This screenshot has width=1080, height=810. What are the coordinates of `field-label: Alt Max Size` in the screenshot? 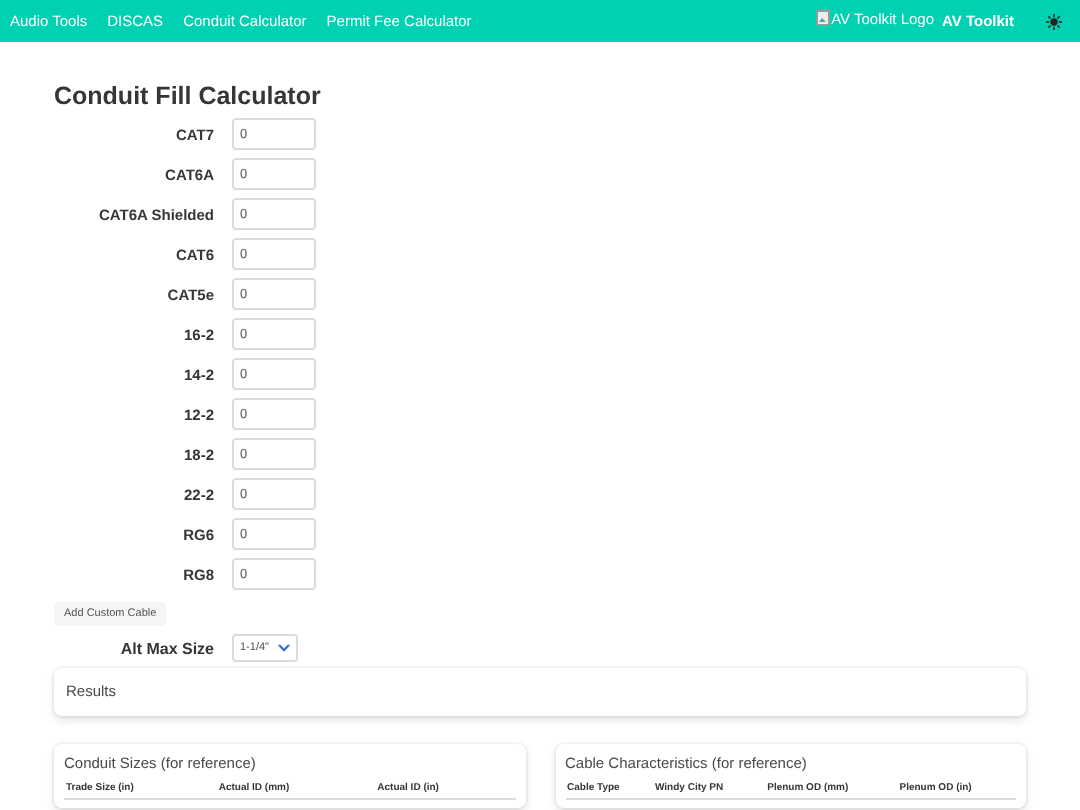 It's located at (166, 648).